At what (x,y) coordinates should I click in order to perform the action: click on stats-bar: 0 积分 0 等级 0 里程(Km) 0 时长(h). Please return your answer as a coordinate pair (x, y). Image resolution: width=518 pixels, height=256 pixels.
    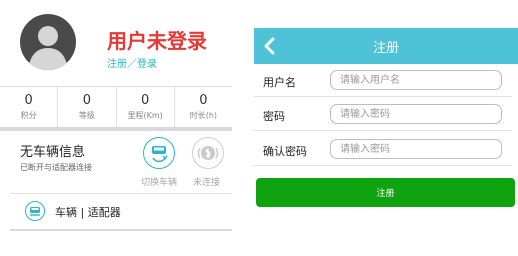
    Looking at the image, I should click on (116, 108).